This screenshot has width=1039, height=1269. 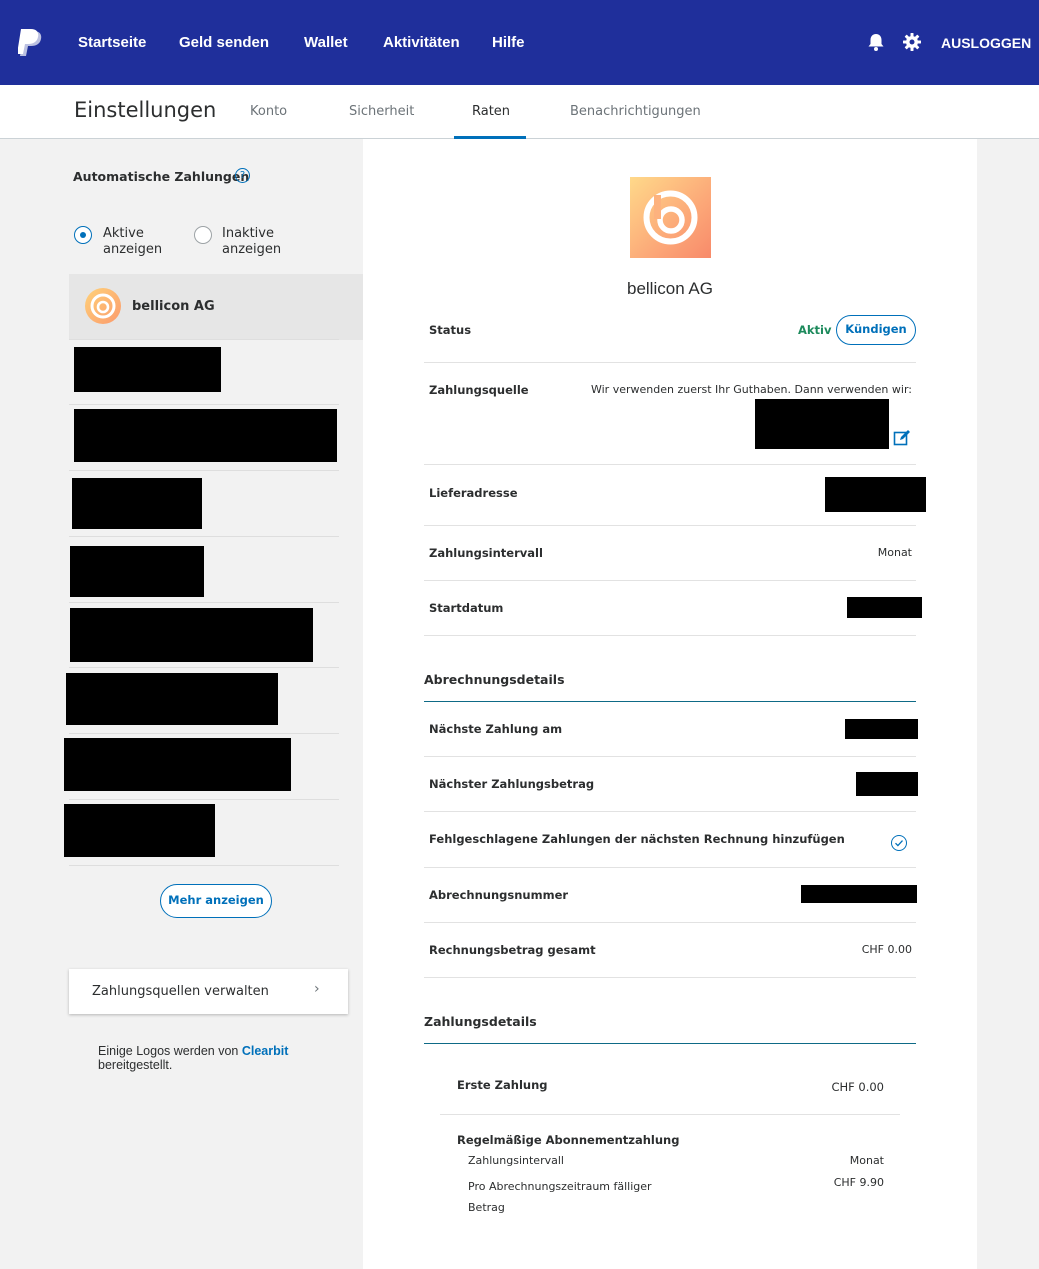 What do you see at coordinates (491, 111) in the screenshot?
I see `tab-raten: Raten` at bounding box center [491, 111].